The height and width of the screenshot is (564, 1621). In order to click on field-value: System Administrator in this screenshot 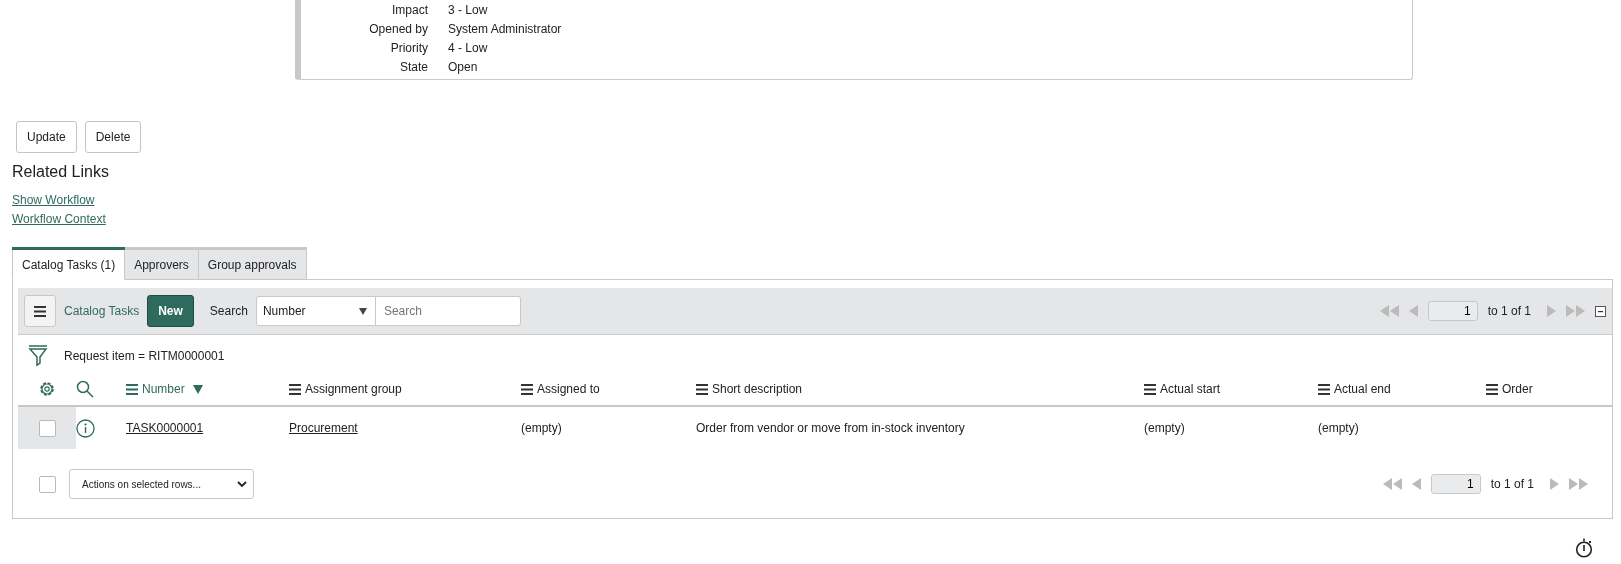, I will do `click(505, 28)`.